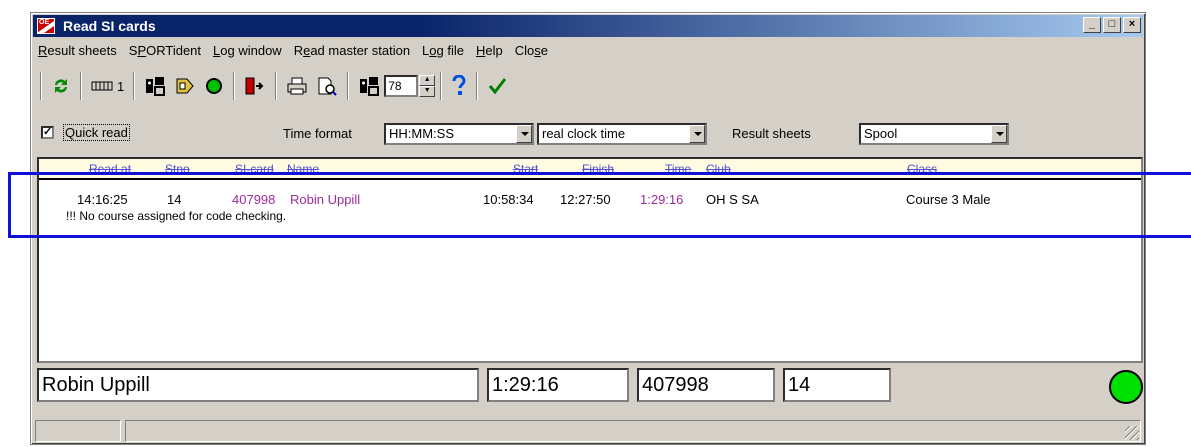 The image size is (1191, 447). Describe the element at coordinates (622, 134) in the screenshot. I see `time-mode-select: real clock time` at that location.